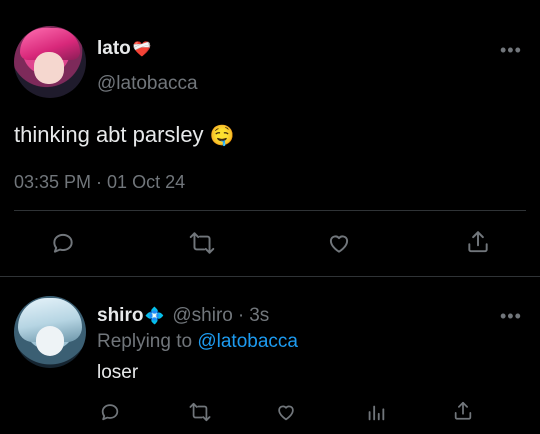 The height and width of the screenshot is (434, 540). I want to click on tweet-text-body: thinking abt parsley, so click(109, 134).